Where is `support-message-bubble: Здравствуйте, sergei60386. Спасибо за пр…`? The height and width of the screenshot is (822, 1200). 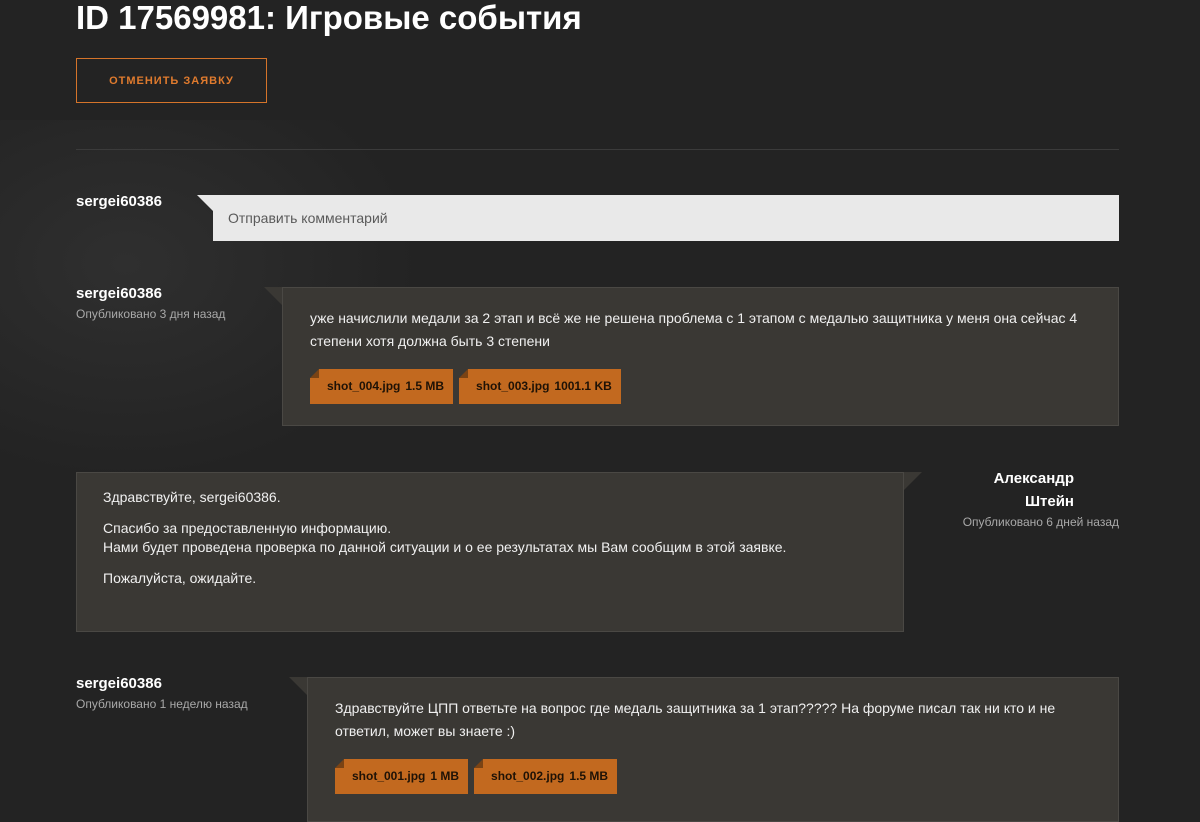 support-message-bubble: Здравствуйте, sergei60386. Спасибо за пр… is located at coordinates (490, 552).